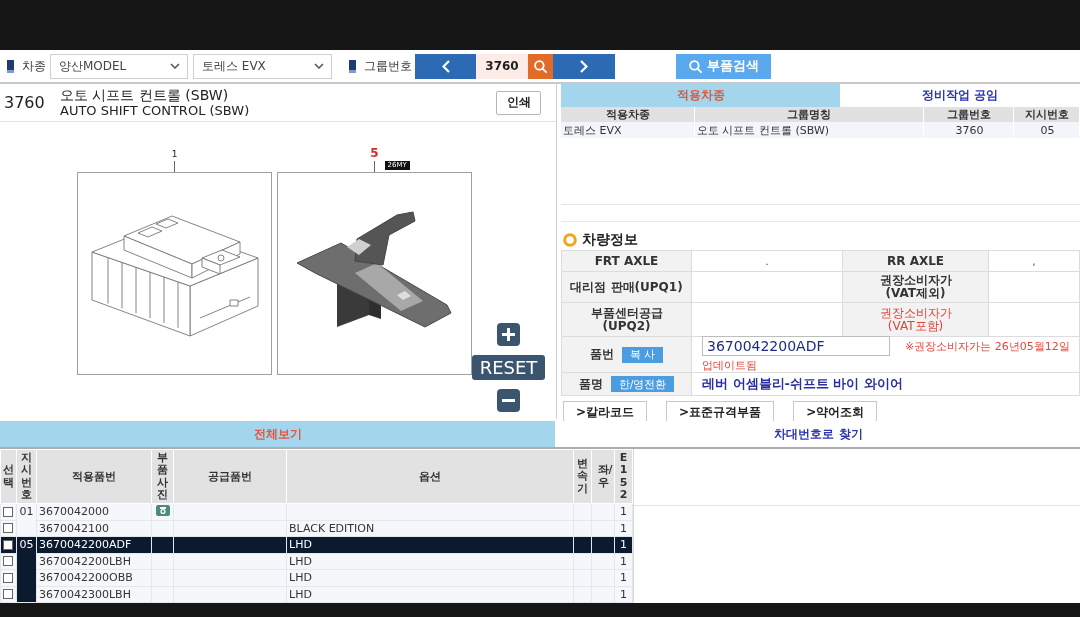 The height and width of the screenshot is (617, 1080). I want to click on group-number-label: 그룹번호, so click(388, 66).